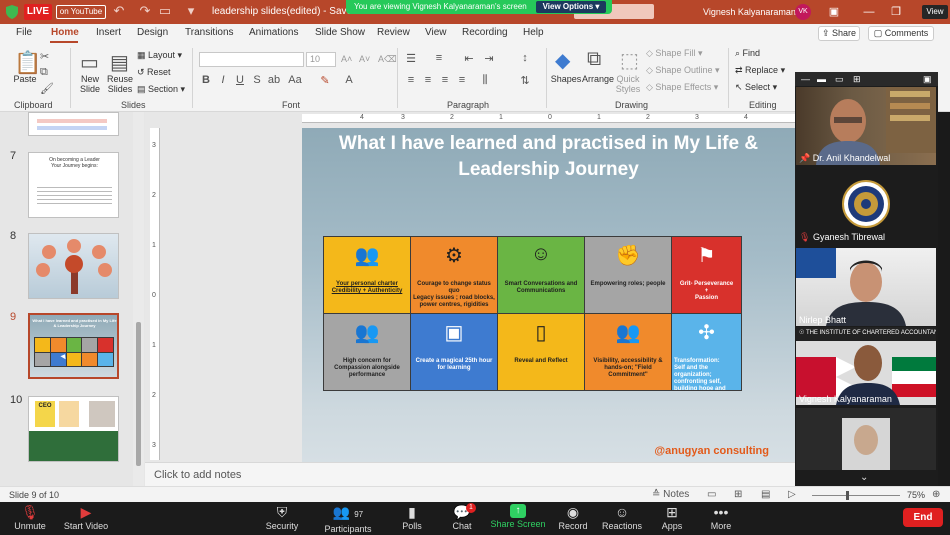 The height and width of the screenshot is (535, 950). What do you see at coordinates (295, 80) in the screenshot?
I see `change-case-icon: Aa` at bounding box center [295, 80].